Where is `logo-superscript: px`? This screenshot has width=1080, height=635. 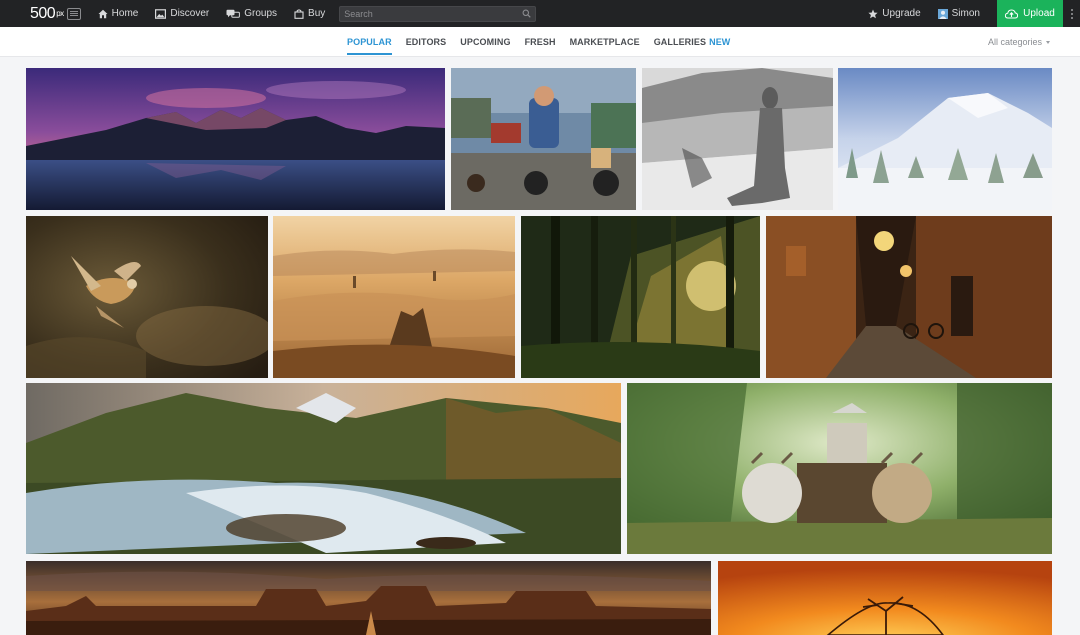
logo-superscript: px is located at coordinates (60, 13).